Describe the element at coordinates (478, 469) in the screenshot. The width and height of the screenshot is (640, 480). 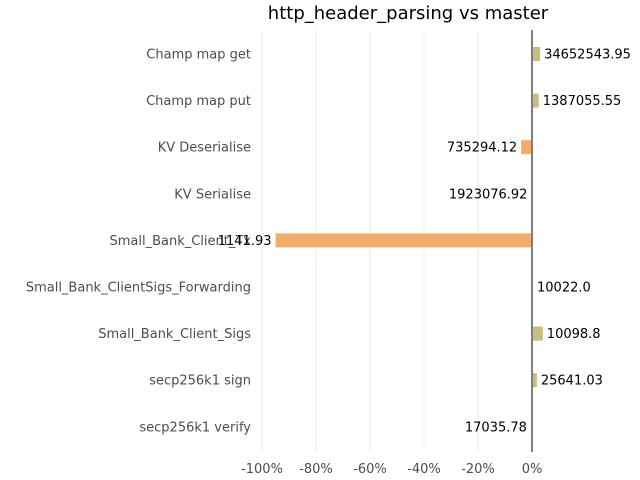
I see `x-tick-label: -20%` at that location.